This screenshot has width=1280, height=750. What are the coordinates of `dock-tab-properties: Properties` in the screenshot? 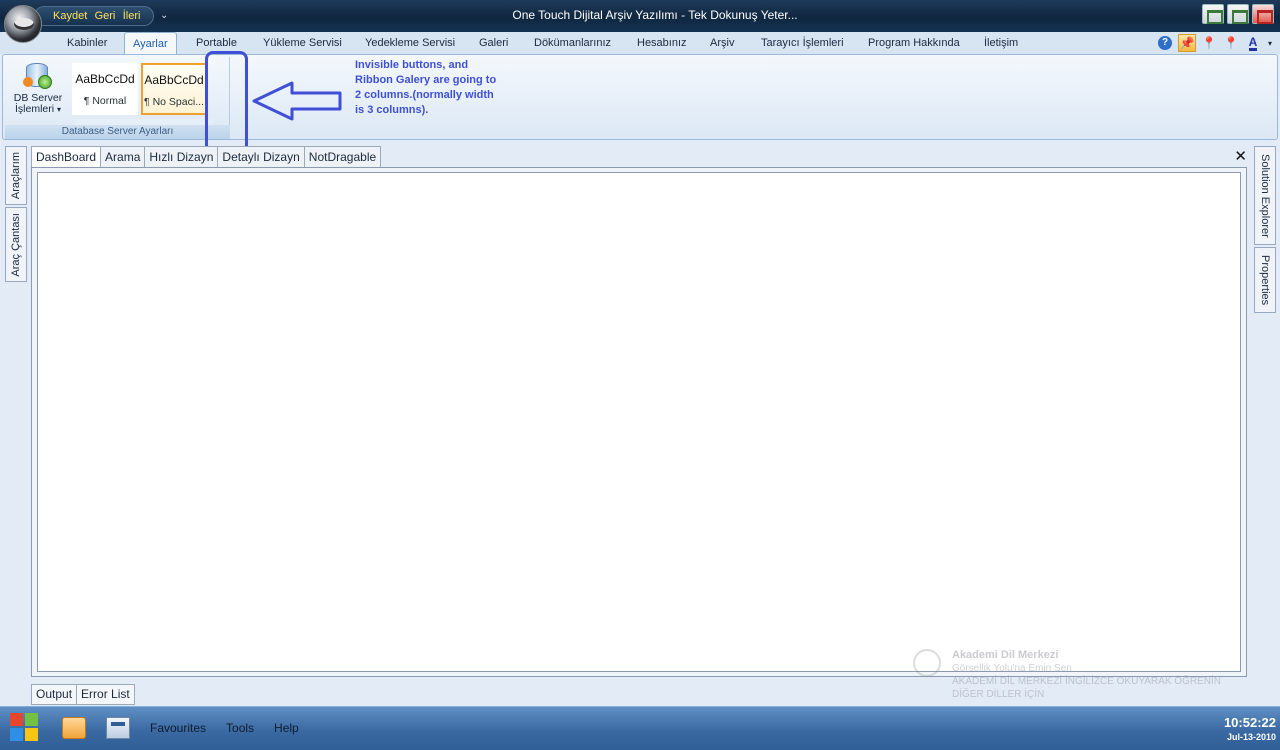 It's located at (1265, 280).